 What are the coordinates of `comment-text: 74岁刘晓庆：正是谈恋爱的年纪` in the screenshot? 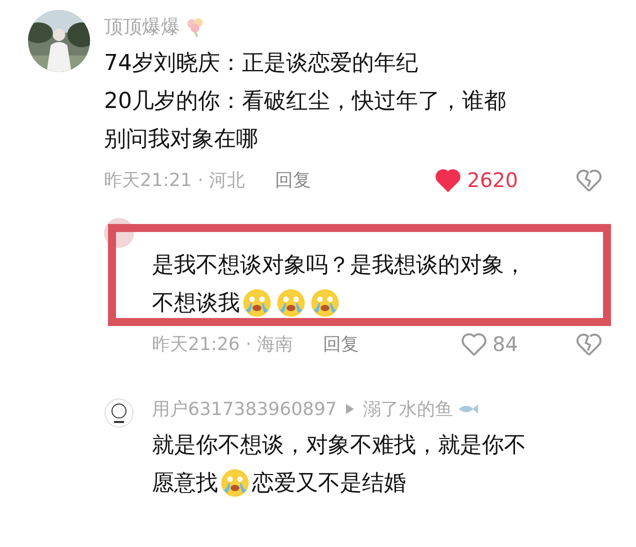 It's located at (261, 64).